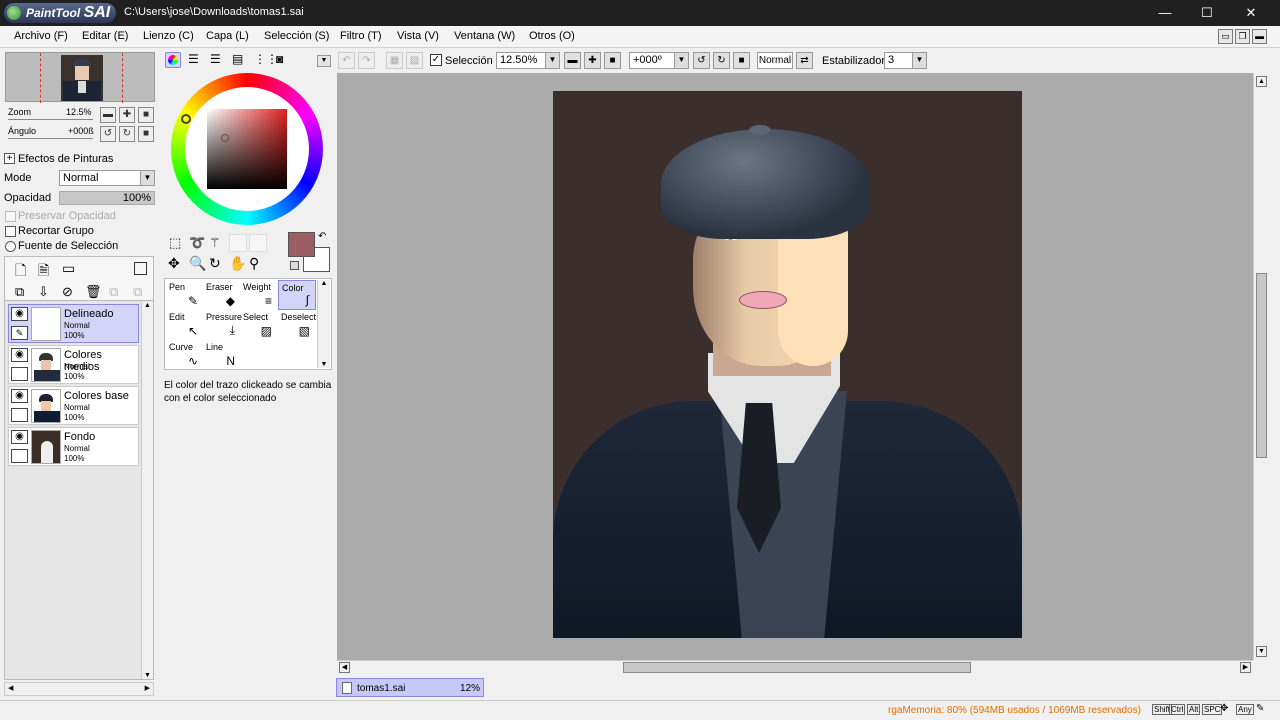  I want to click on clip-group-checkbox, so click(10, 231).